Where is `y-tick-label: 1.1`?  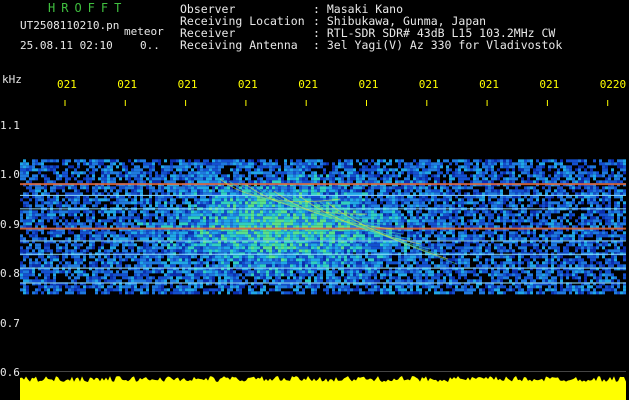
y-tick-label: 1.1 is located at coordinates (10, 125).